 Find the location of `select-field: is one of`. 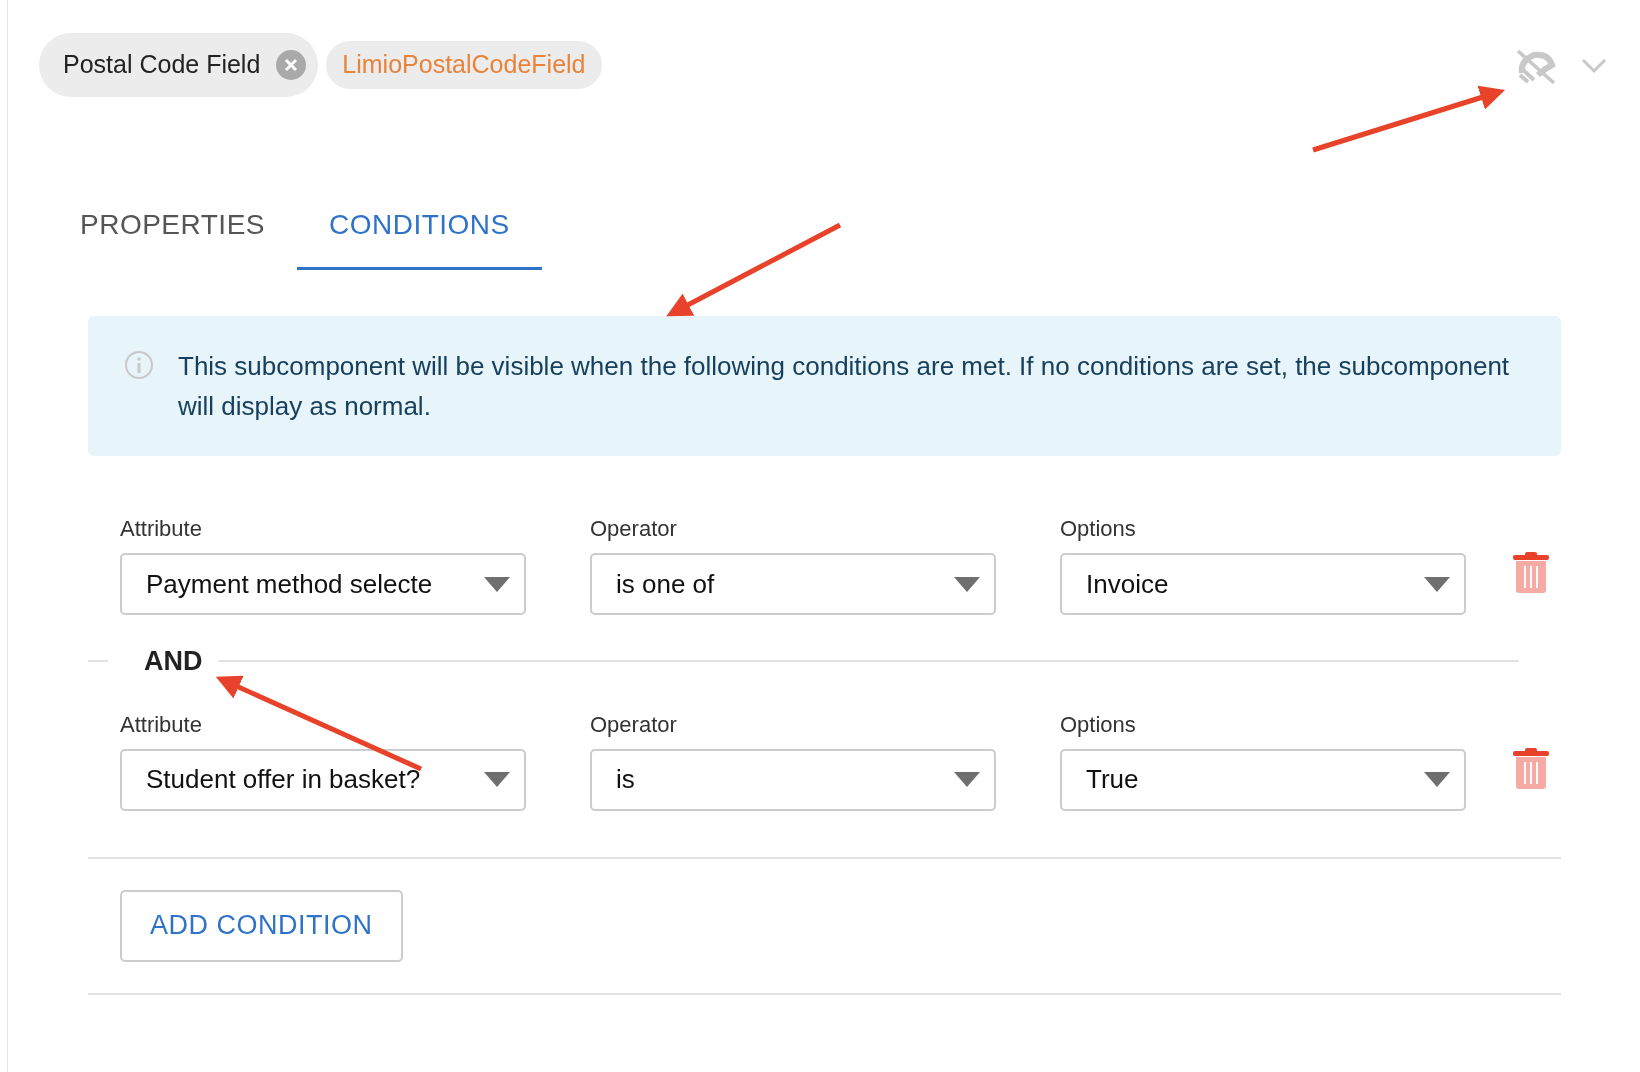

select-field: is one of is located at coordinates (793, 584).